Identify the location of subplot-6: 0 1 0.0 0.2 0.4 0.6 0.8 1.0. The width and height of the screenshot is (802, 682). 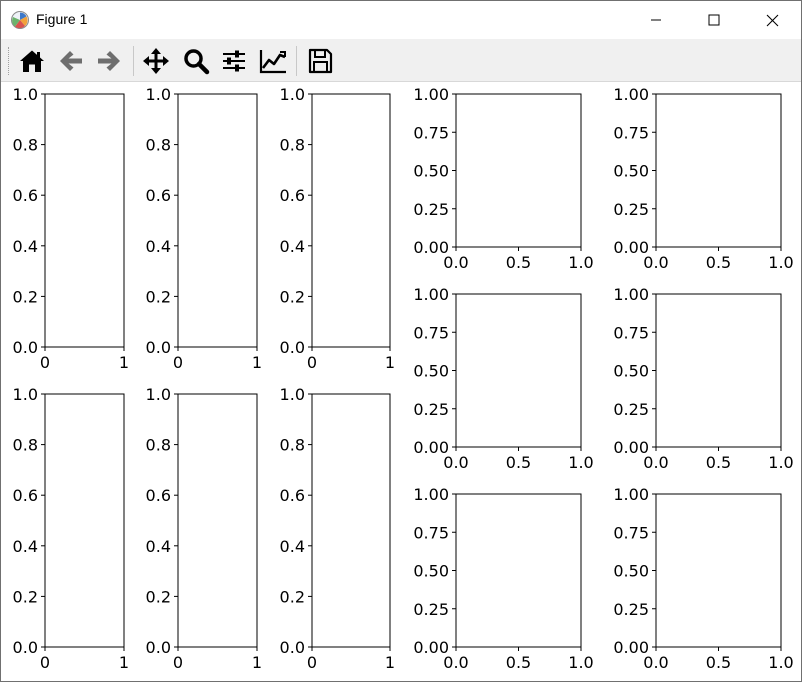
(338, 528).